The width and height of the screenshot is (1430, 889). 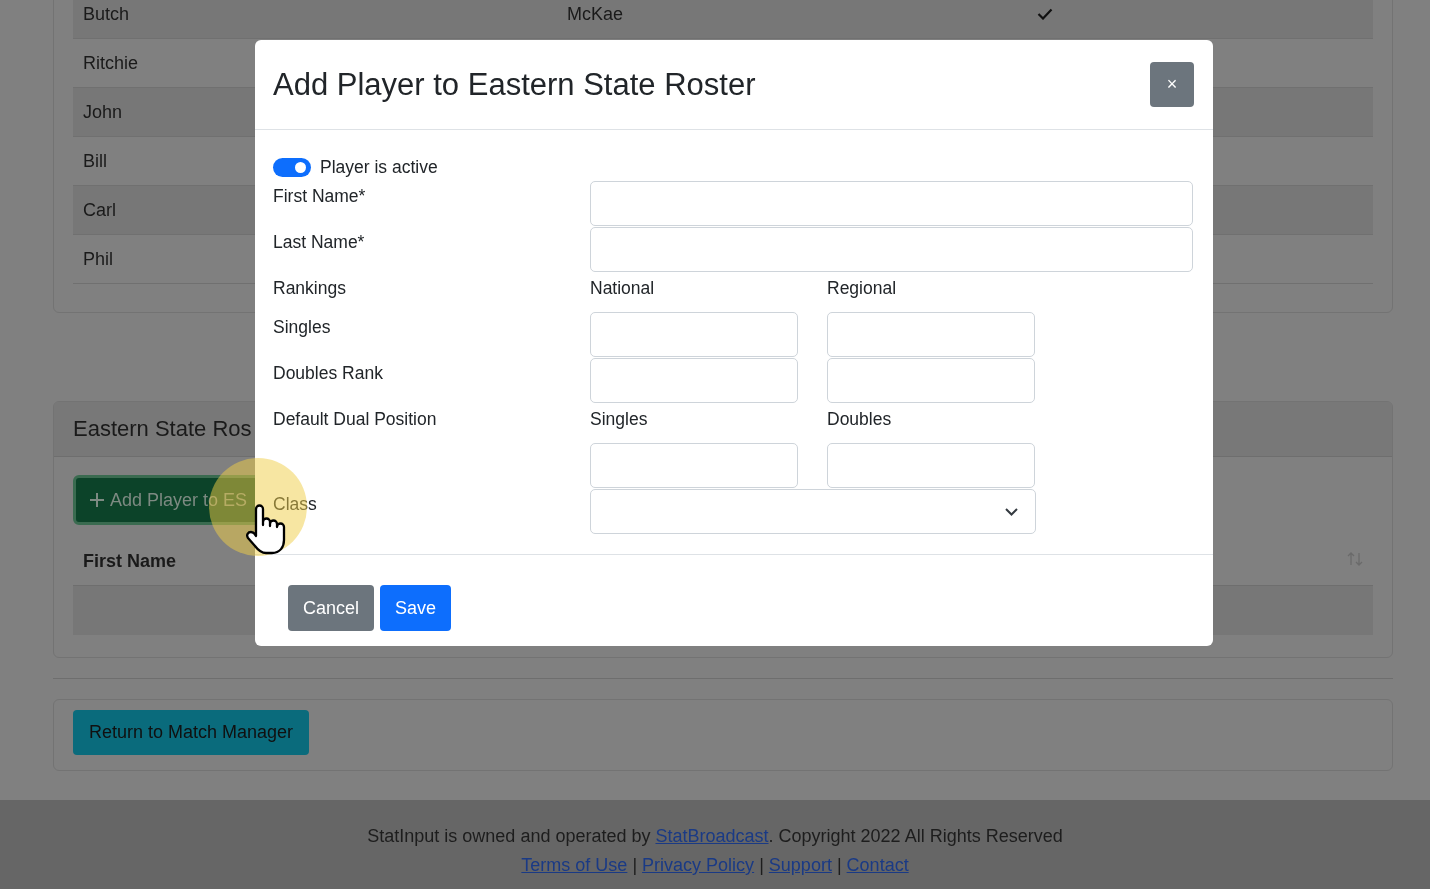 I want to click on column-label: Doubles, so click(x=860, y=419).